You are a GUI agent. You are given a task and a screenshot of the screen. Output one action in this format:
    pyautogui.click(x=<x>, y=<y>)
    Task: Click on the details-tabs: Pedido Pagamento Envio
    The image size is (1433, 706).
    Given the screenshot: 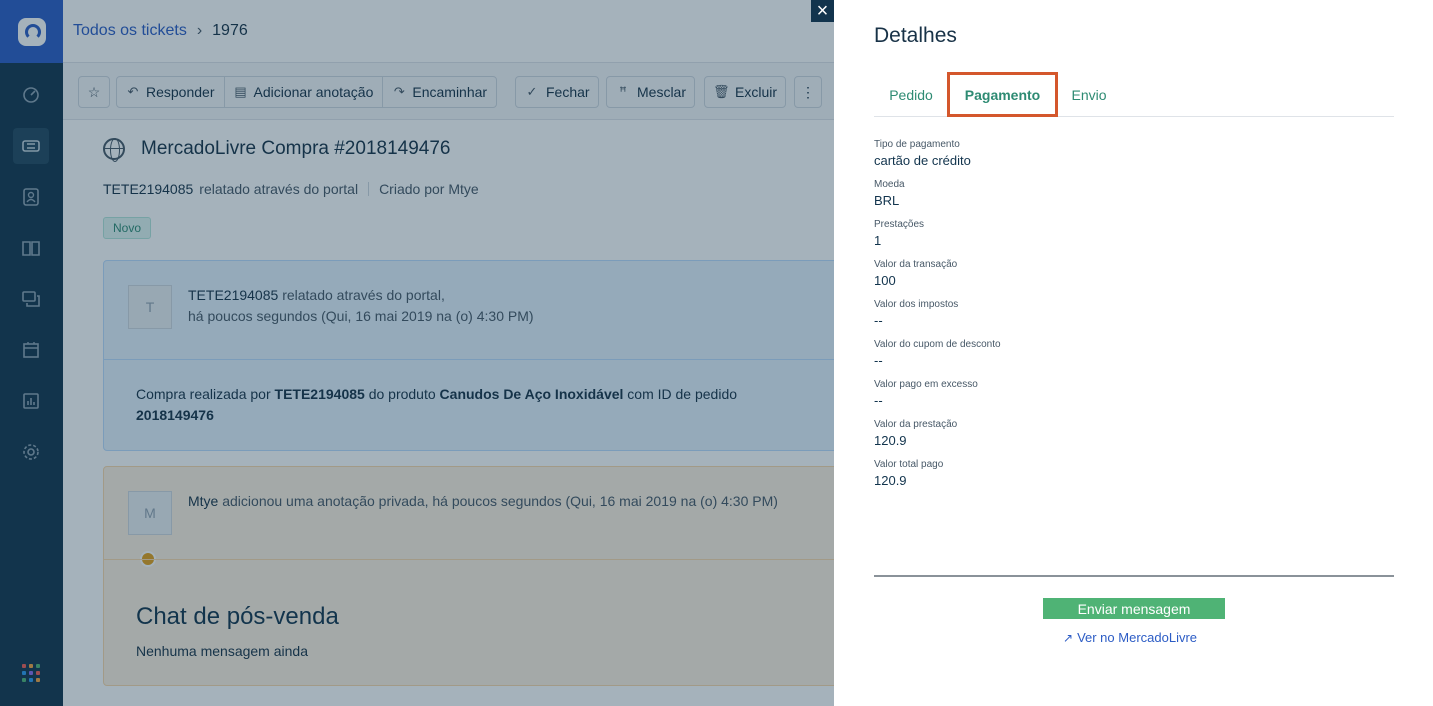 What is the action you would take?
    pyautogui.click(x=1134, y=94)
    